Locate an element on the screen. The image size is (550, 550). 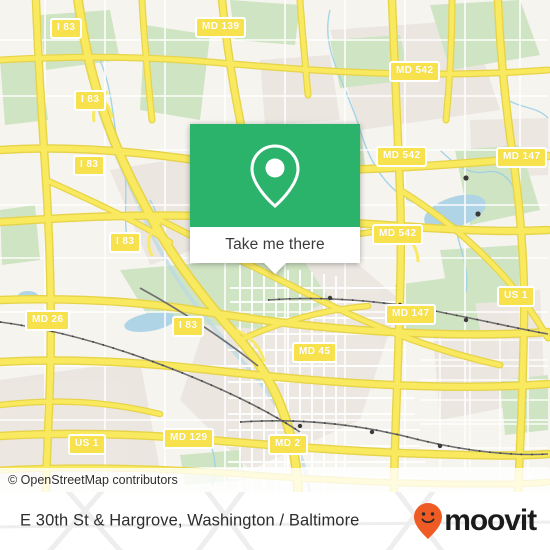
moovit-logo: moovit is located at coordinates (475, 521).